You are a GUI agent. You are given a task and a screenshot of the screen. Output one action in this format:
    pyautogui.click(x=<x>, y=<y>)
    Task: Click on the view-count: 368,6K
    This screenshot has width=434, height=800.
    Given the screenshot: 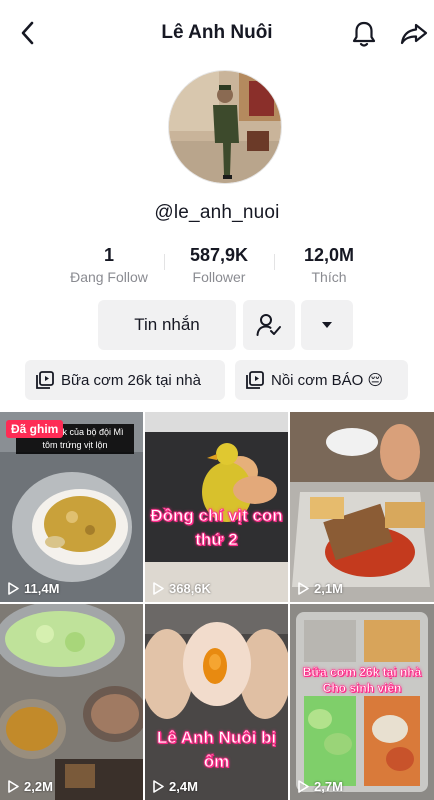 What is the action you would take?
    pyautogui.click(x=182, y=588)
    